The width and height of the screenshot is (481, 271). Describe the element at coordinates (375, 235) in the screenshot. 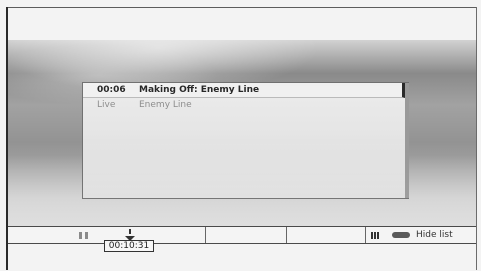

I see `chapter-list-icon` at that location.